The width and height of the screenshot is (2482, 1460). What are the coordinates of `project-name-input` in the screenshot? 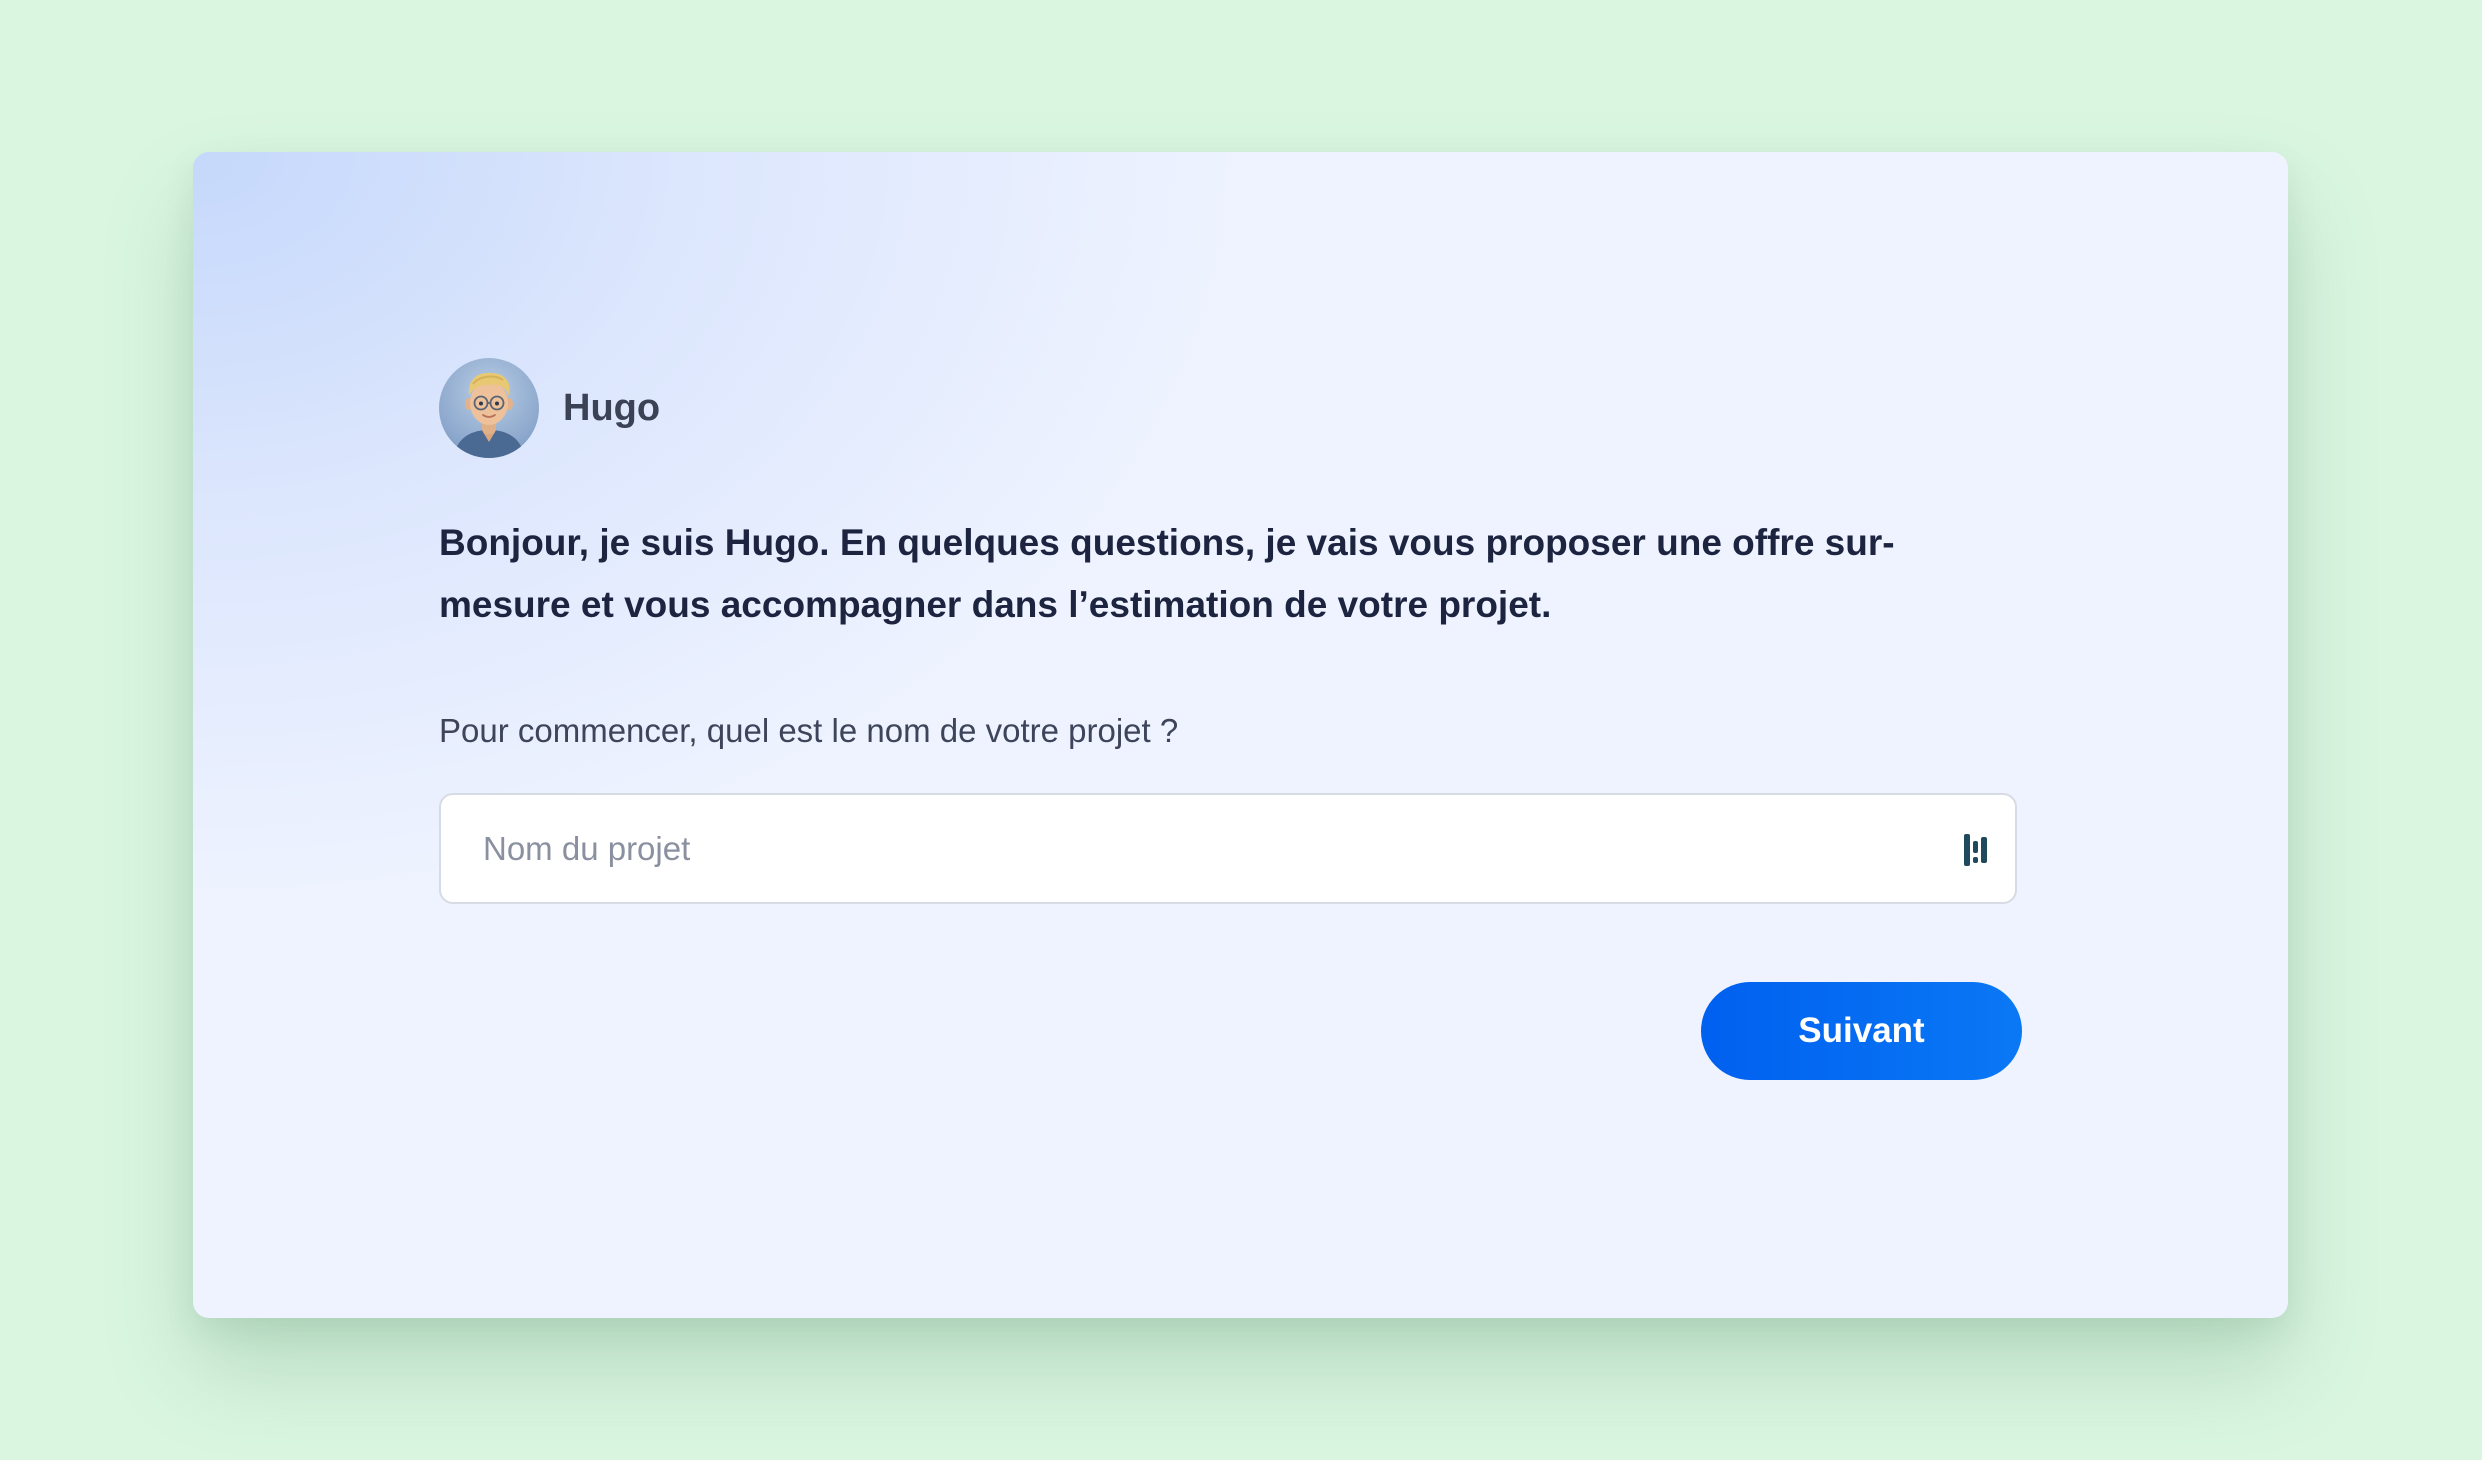 It's located at (1228, 848).